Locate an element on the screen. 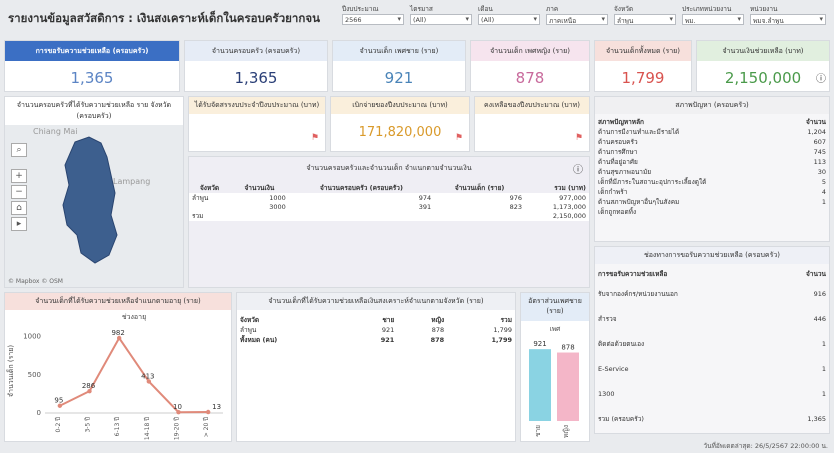  filter-month-select: (All) is located at coordinates (509, 19).